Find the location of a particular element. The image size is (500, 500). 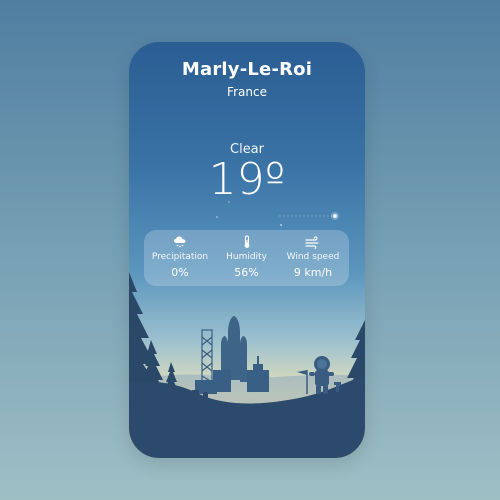

stat-precipitation: Precipitation 0% is located at coordinates (180, 254).